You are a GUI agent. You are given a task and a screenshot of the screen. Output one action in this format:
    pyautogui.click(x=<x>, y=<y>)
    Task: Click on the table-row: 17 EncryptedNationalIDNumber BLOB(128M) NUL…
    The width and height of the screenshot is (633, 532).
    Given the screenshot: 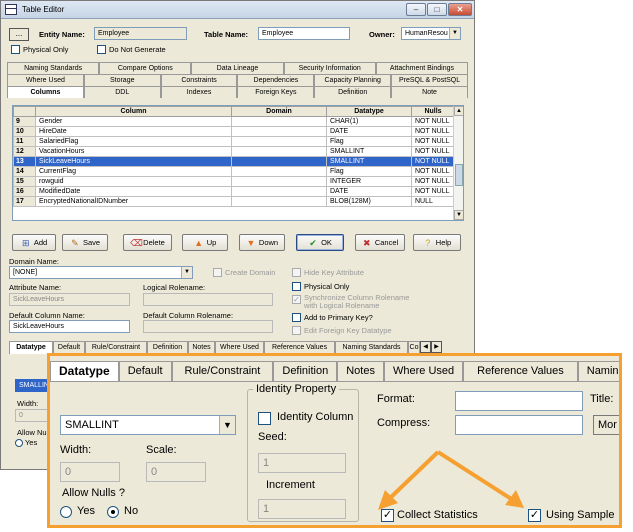 What is the action you would take?
    pyautogui.click(x=234, y=201)
    